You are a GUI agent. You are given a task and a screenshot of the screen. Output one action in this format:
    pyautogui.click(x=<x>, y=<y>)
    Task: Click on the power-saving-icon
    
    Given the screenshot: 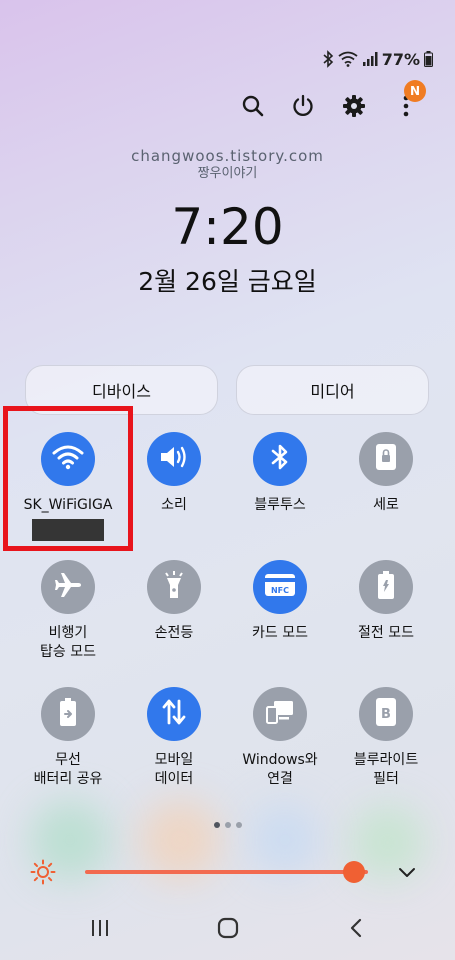 What is the action you would take?
    pyautogui.click(x=386, y=587)
    